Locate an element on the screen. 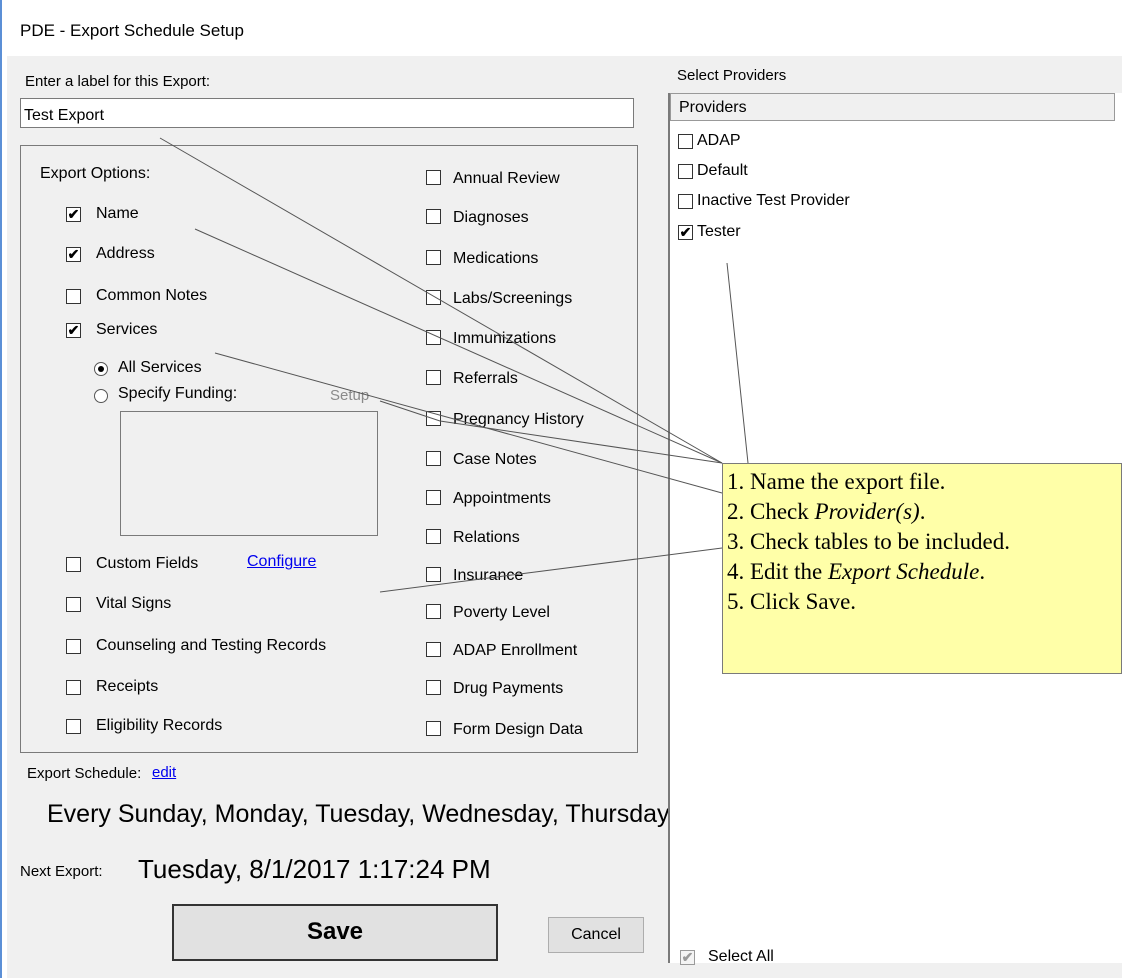 The width and height of the screenshot is (1122, 978). checkbox-custom-fields is located at coordinates (73, 564).